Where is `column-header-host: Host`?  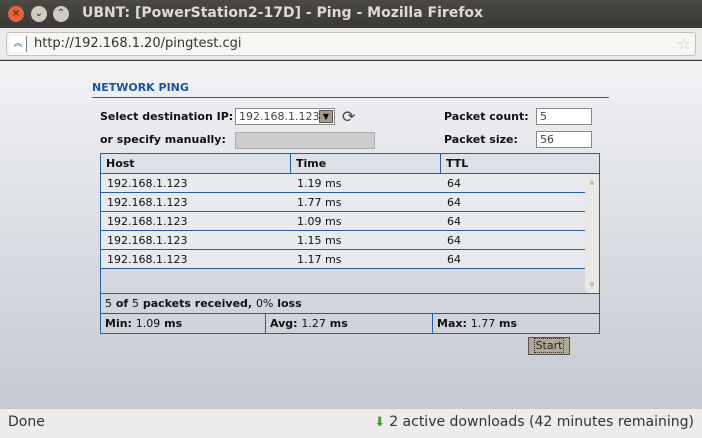
column-header-host: Host is located at coordinates (196, 163).